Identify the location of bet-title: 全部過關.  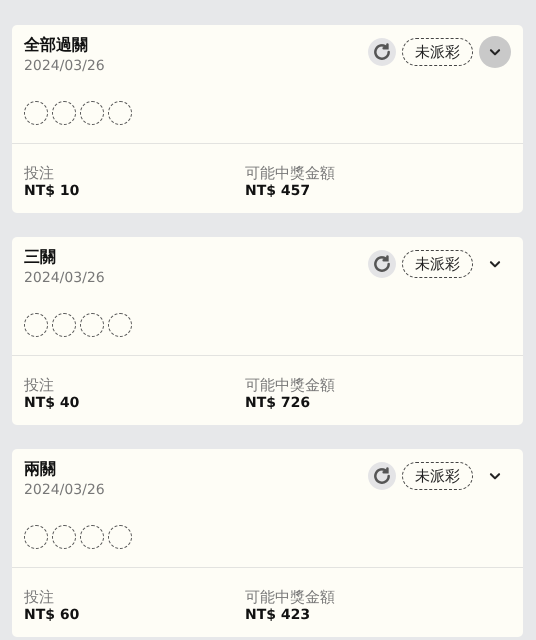
(56, 45).